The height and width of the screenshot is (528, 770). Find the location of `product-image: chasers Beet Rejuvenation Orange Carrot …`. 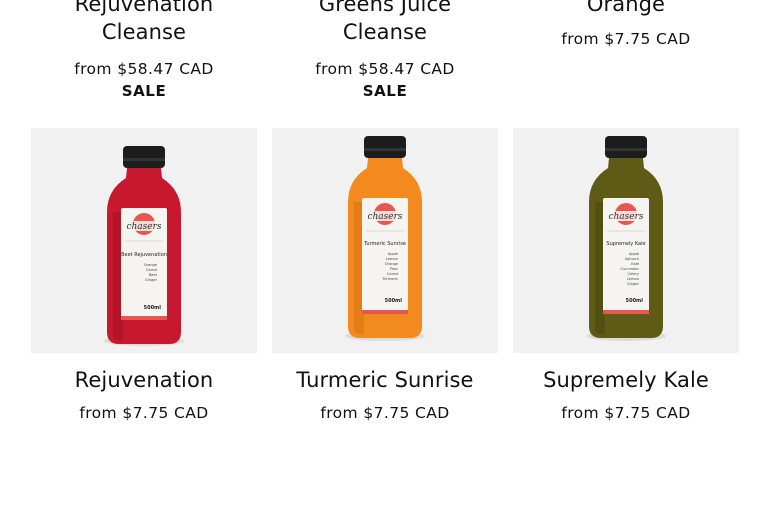

product-image: chasers Beet Rejuvenation Orange Carrot … is located at coordinates (144, 240).